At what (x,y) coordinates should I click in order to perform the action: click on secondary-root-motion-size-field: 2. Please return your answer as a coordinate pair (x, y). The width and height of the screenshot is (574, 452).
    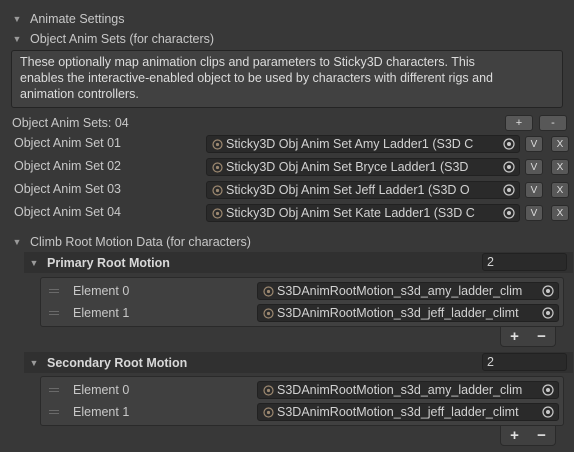
    Looking at the image, I should click on (524, 362).